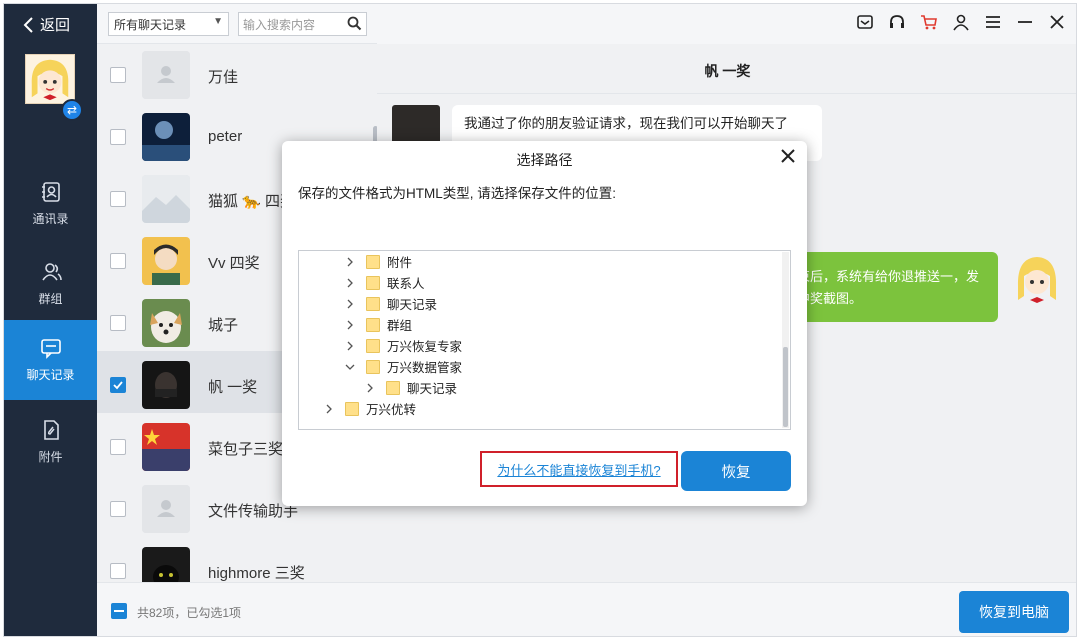  What do you see at coordinates (50, 442) in the screenshot?
I see `nav-item-attachments: 附件` at bounding box center [50, 442].